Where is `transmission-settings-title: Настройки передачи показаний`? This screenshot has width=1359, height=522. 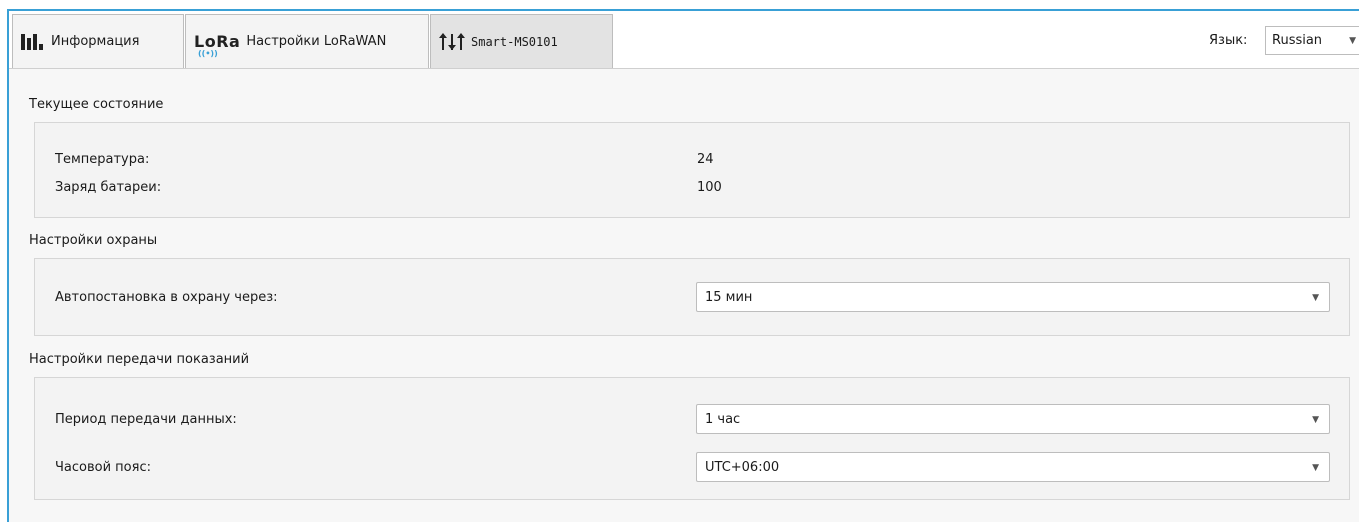 transmission-settings-title: Настройки передачи показаний is located at coordinates (139, 359).